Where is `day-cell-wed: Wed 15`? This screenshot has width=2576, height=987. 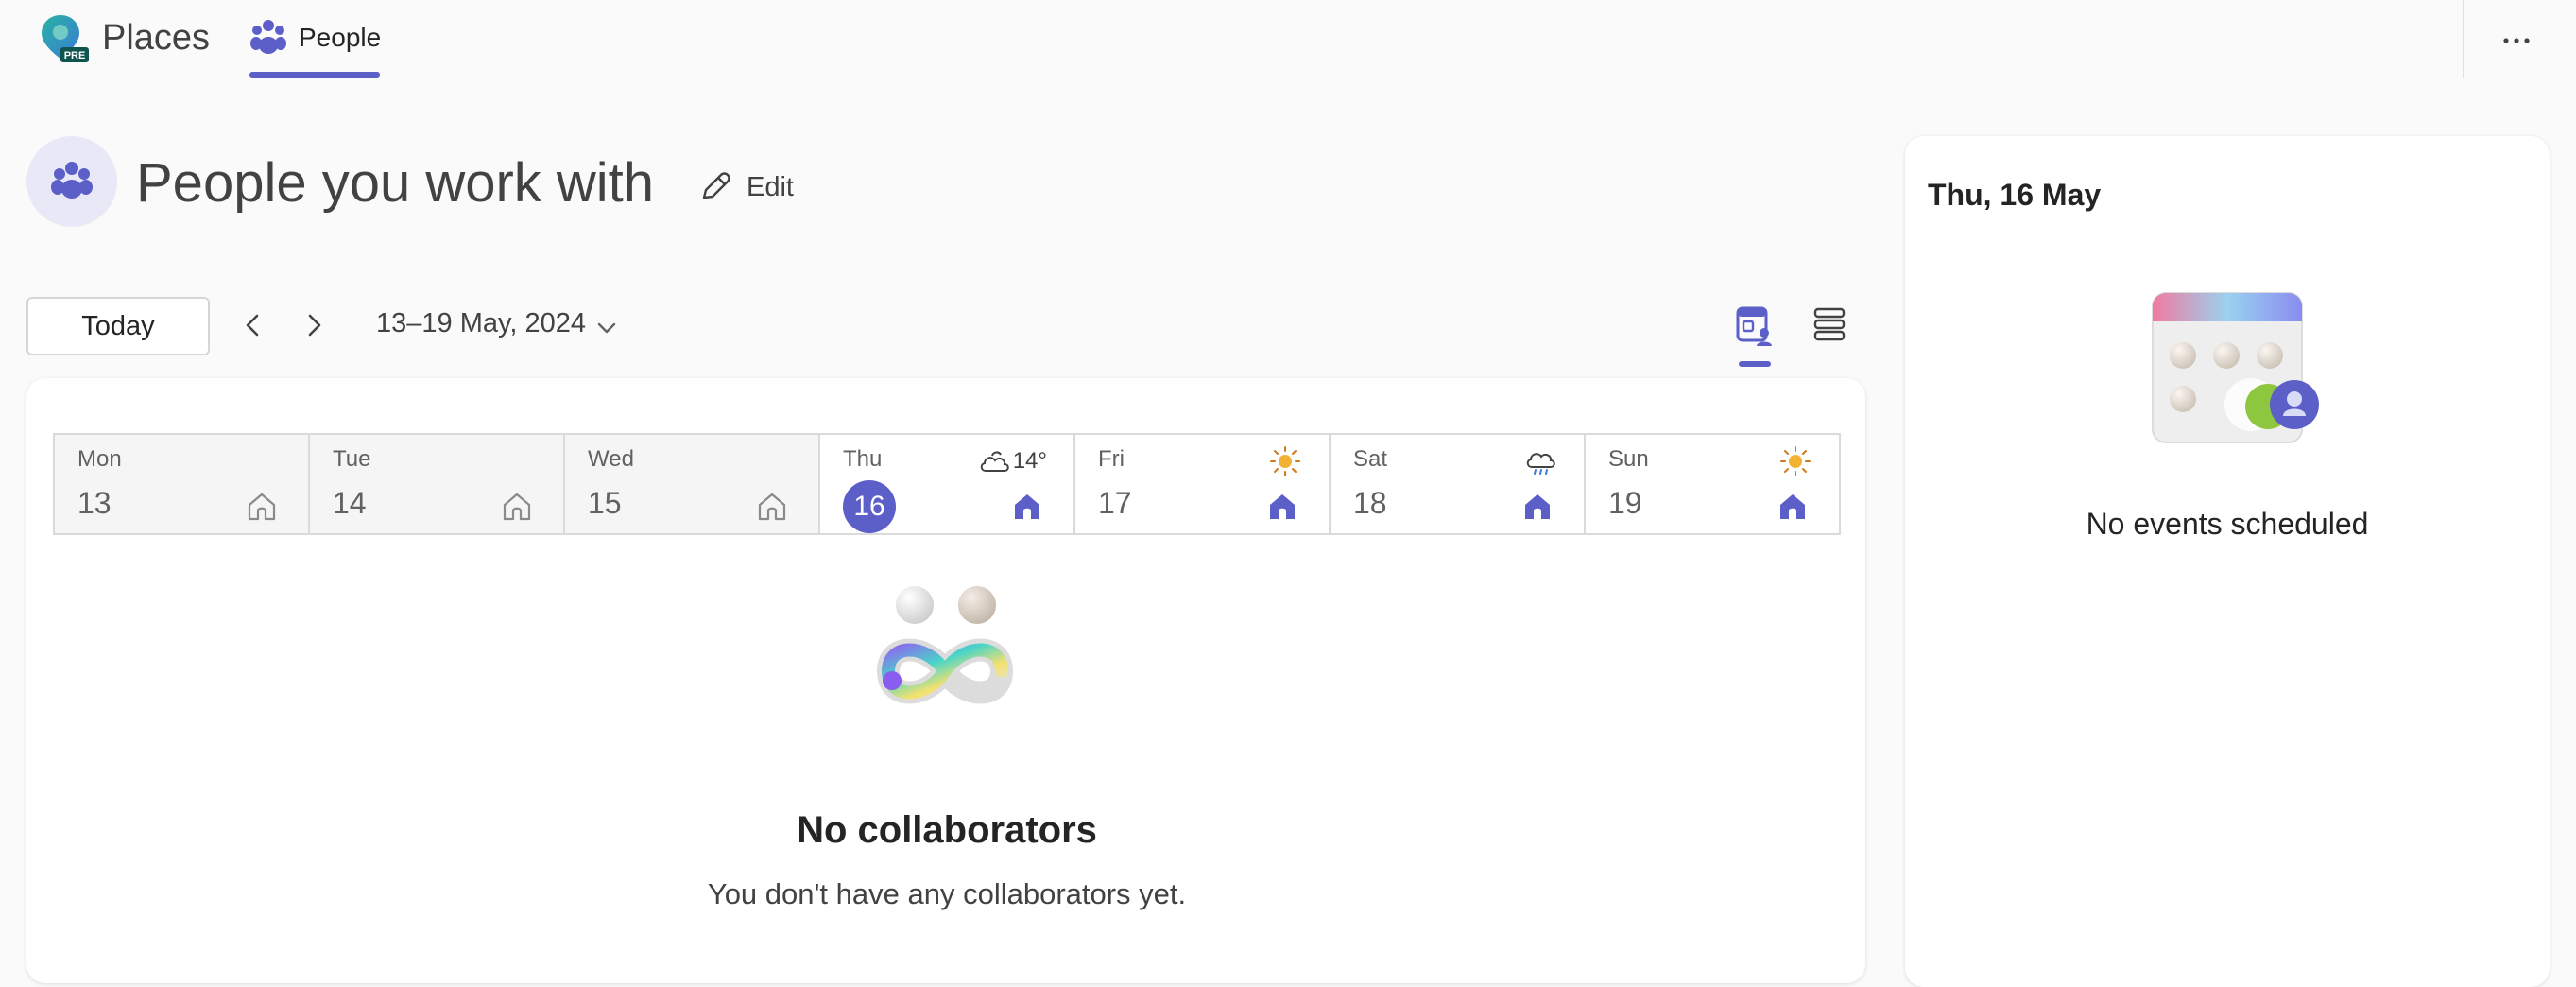
day-cell-wed: Wed 15 is located at coordinates (691, 484).